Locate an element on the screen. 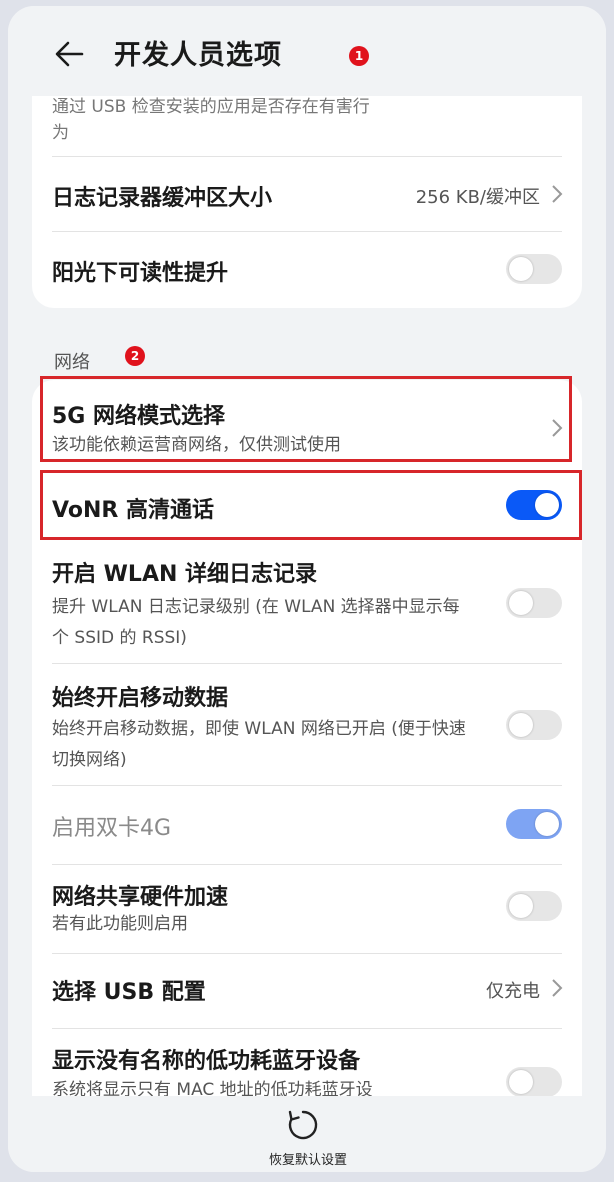 Image resolution: width=614 pixels, height=1182 pixels. mobile-data-always-on-title: 始终开启移动数据 is located at coordinates (140, 698).